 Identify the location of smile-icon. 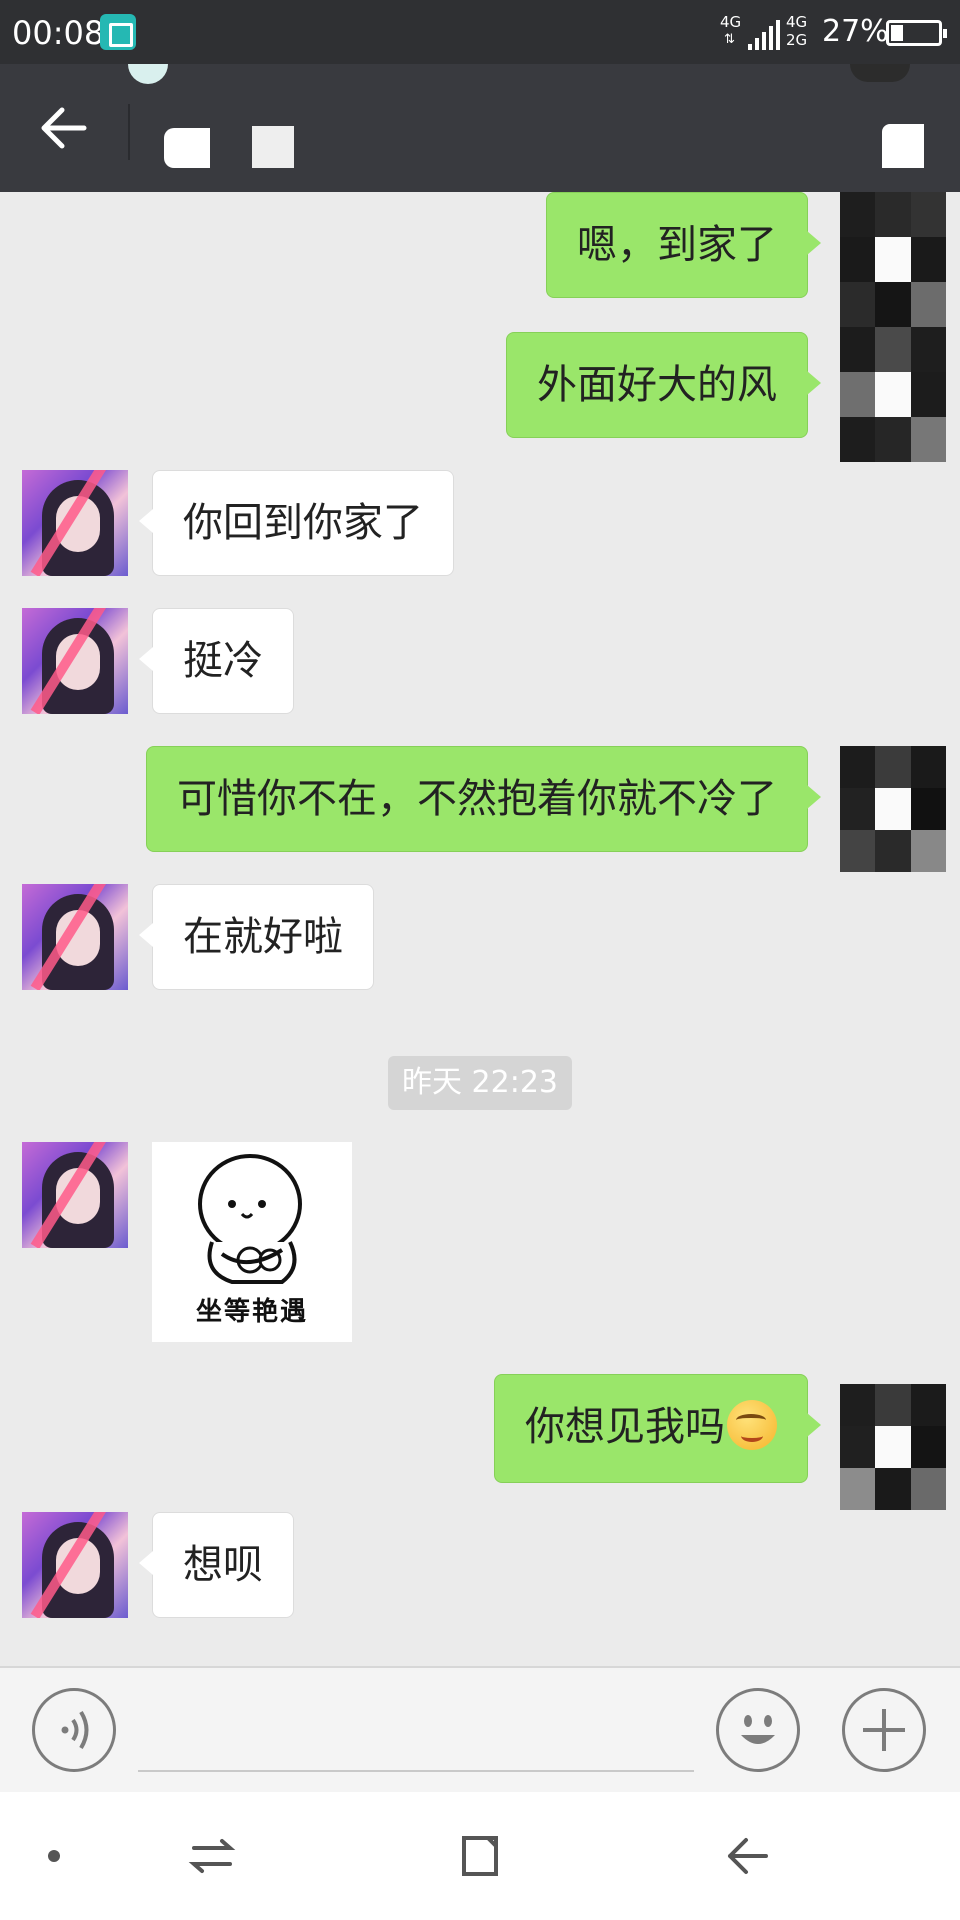
(758, 1729).